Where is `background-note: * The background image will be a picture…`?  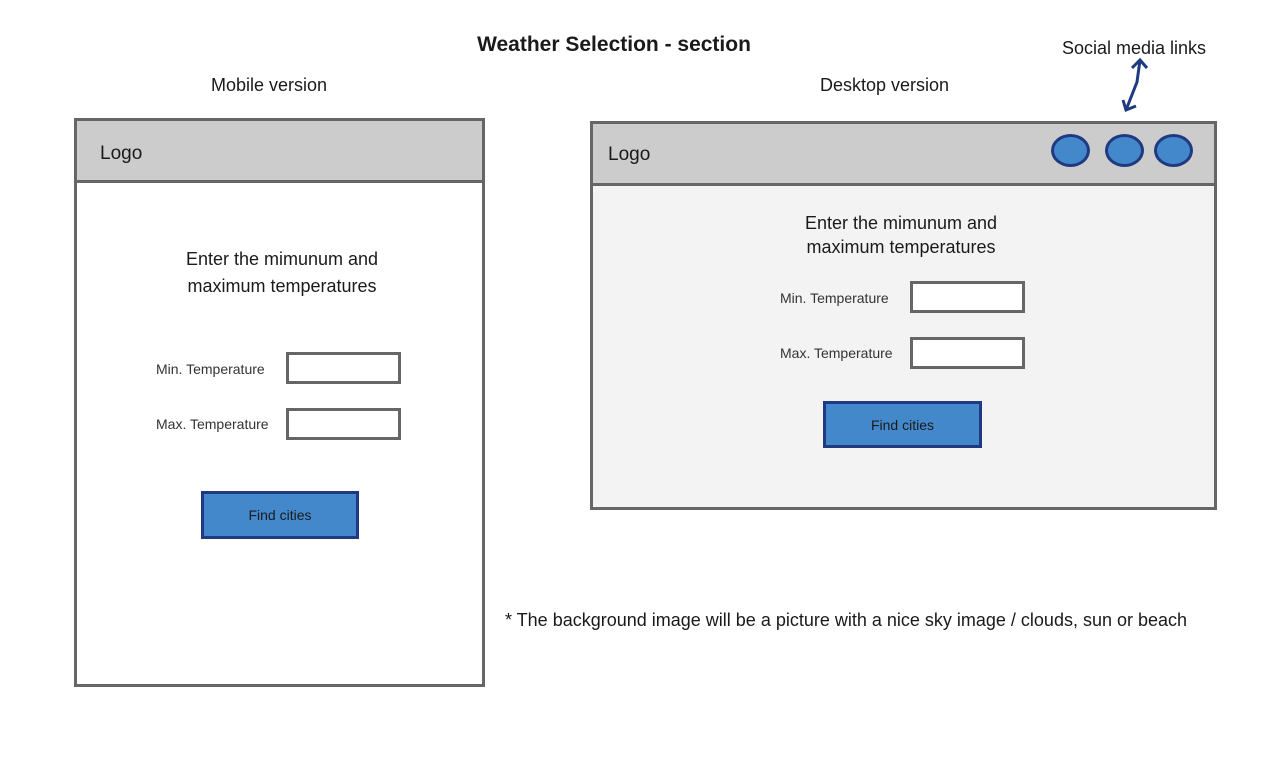 background-note: * The background image will be a picture… is located at coordinates (846, 620).